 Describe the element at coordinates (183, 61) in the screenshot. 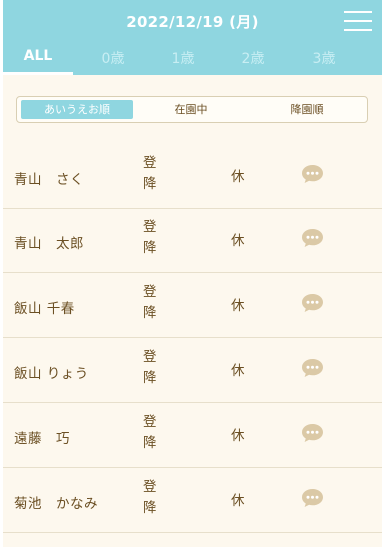

I see `tab-age-1: 1歳` at that location.